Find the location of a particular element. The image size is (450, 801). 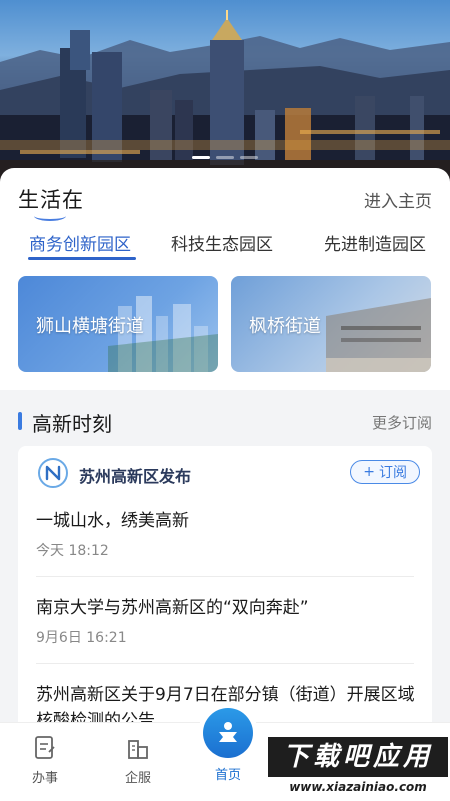

street-card-fengqiao: 枫桥街道 is located at coordinates (331, 324).